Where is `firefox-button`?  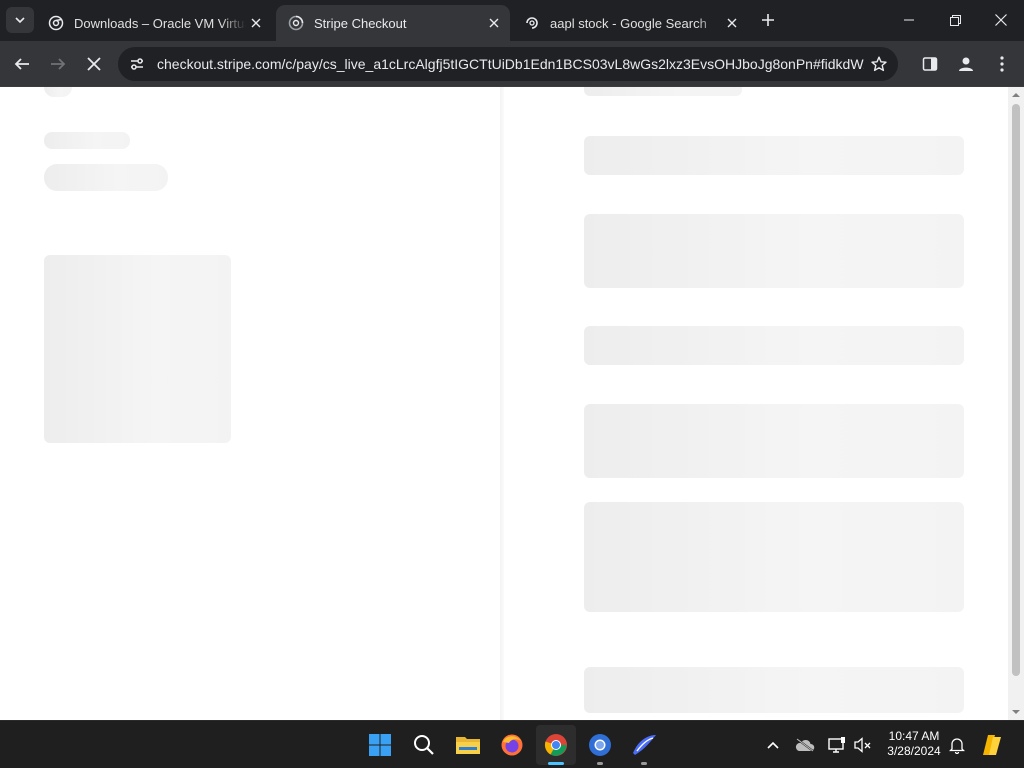
firefox-button is located at coordinates (512, 745).